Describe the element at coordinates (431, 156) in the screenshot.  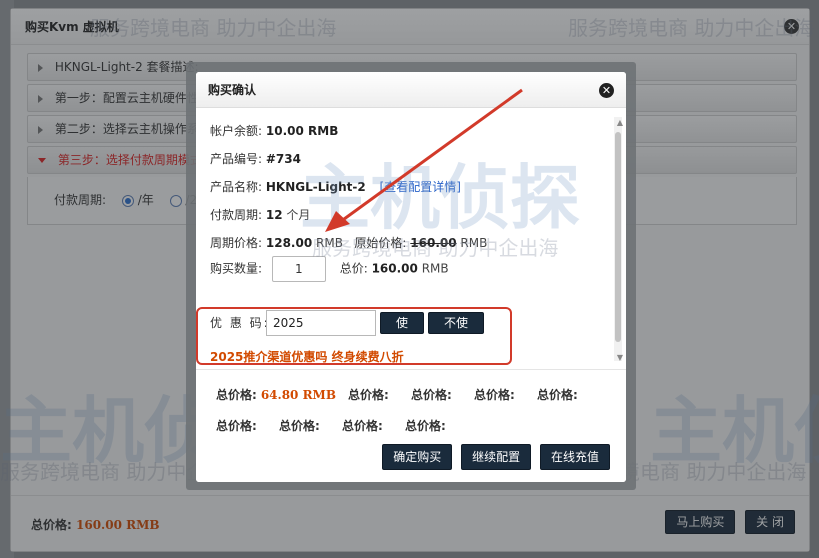
I see `arrow-shaft` at that location.